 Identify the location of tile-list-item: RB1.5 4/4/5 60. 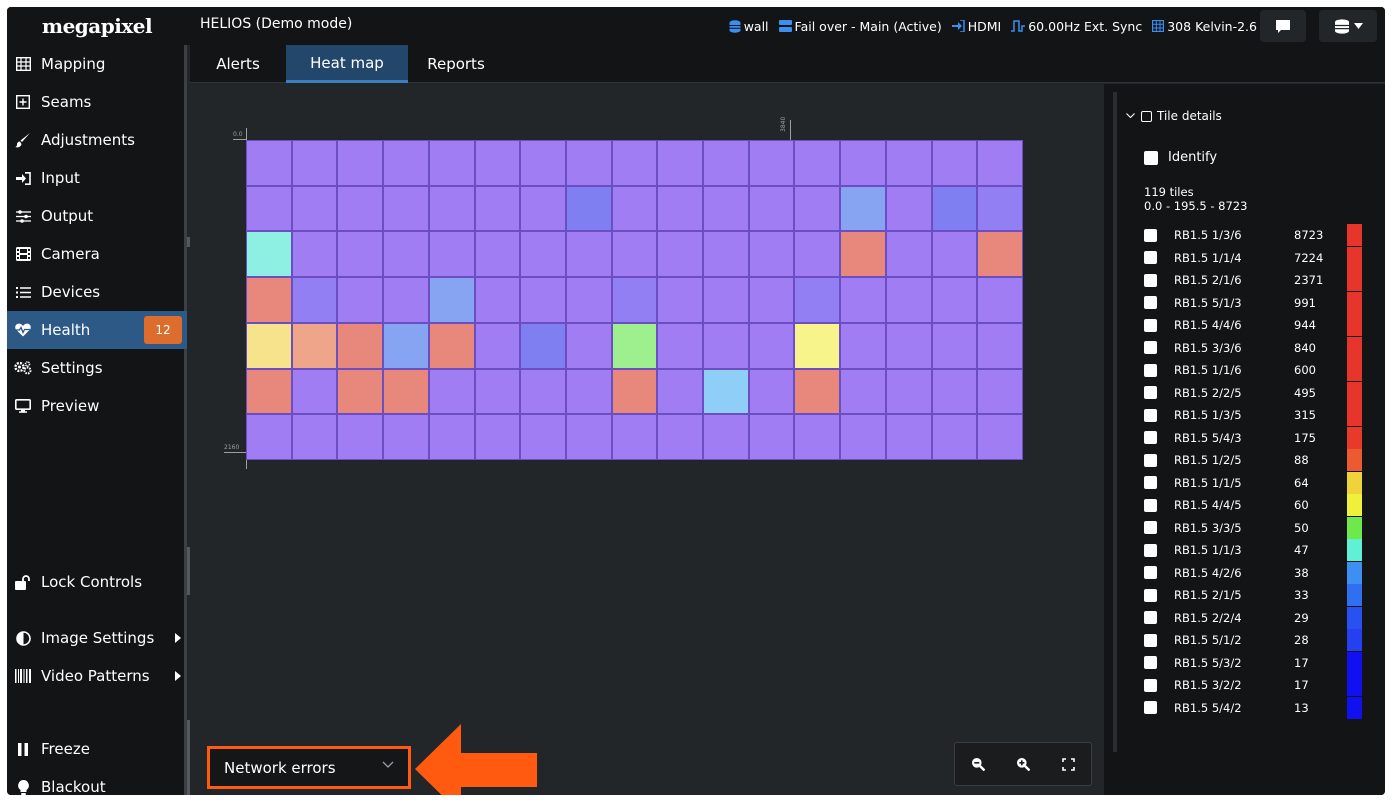
(1259, 505).